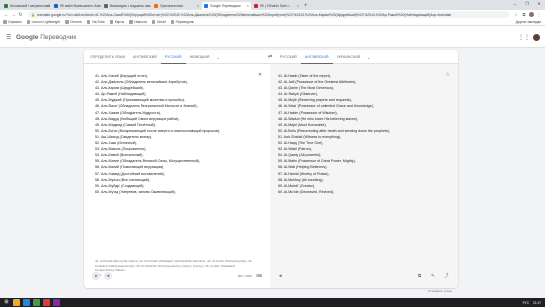 This screenshot has width=545, height=307. What do you see at coordinates (349, 57) in the screenshot?
I see `language-tab: УКРАИНСКИЙ` at bounding box center [349, 57].